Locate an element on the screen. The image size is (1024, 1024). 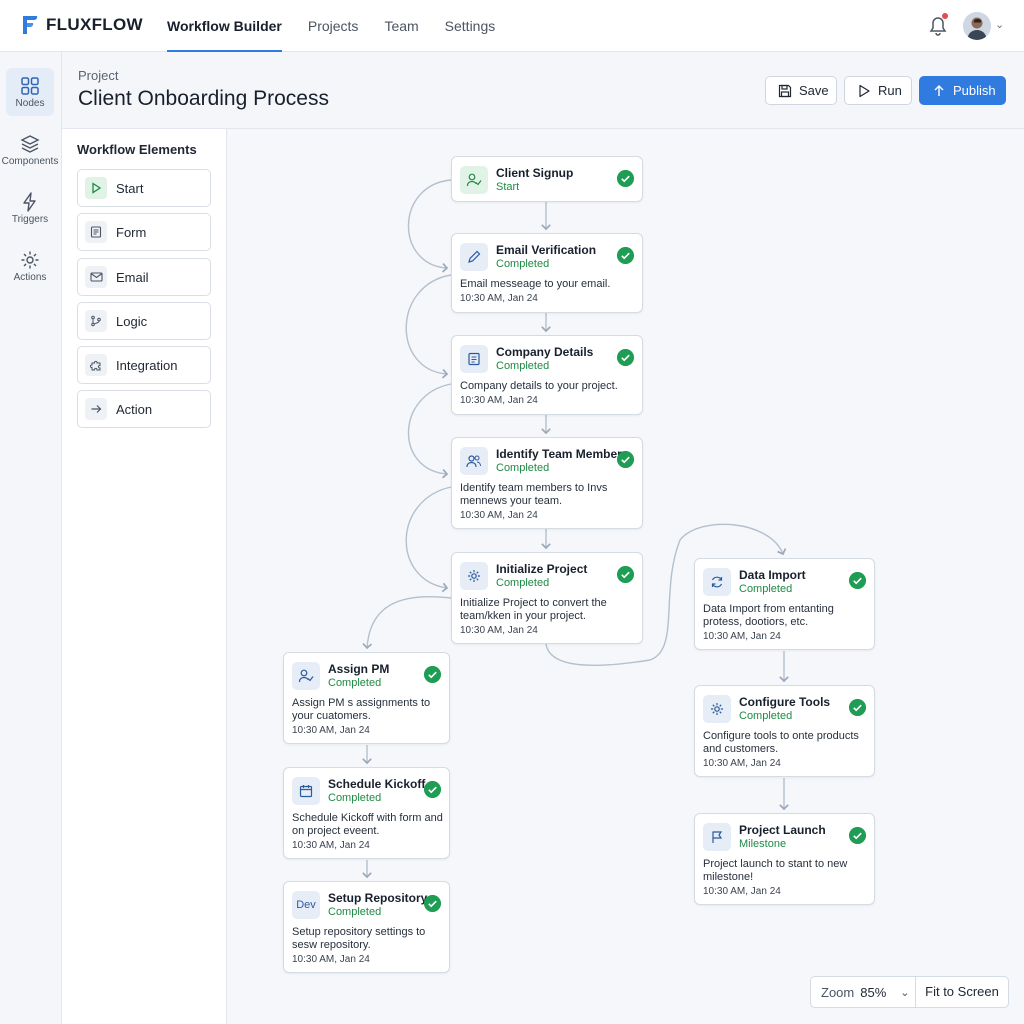
node-title: Assign PM is located at coordinates (359, 669).